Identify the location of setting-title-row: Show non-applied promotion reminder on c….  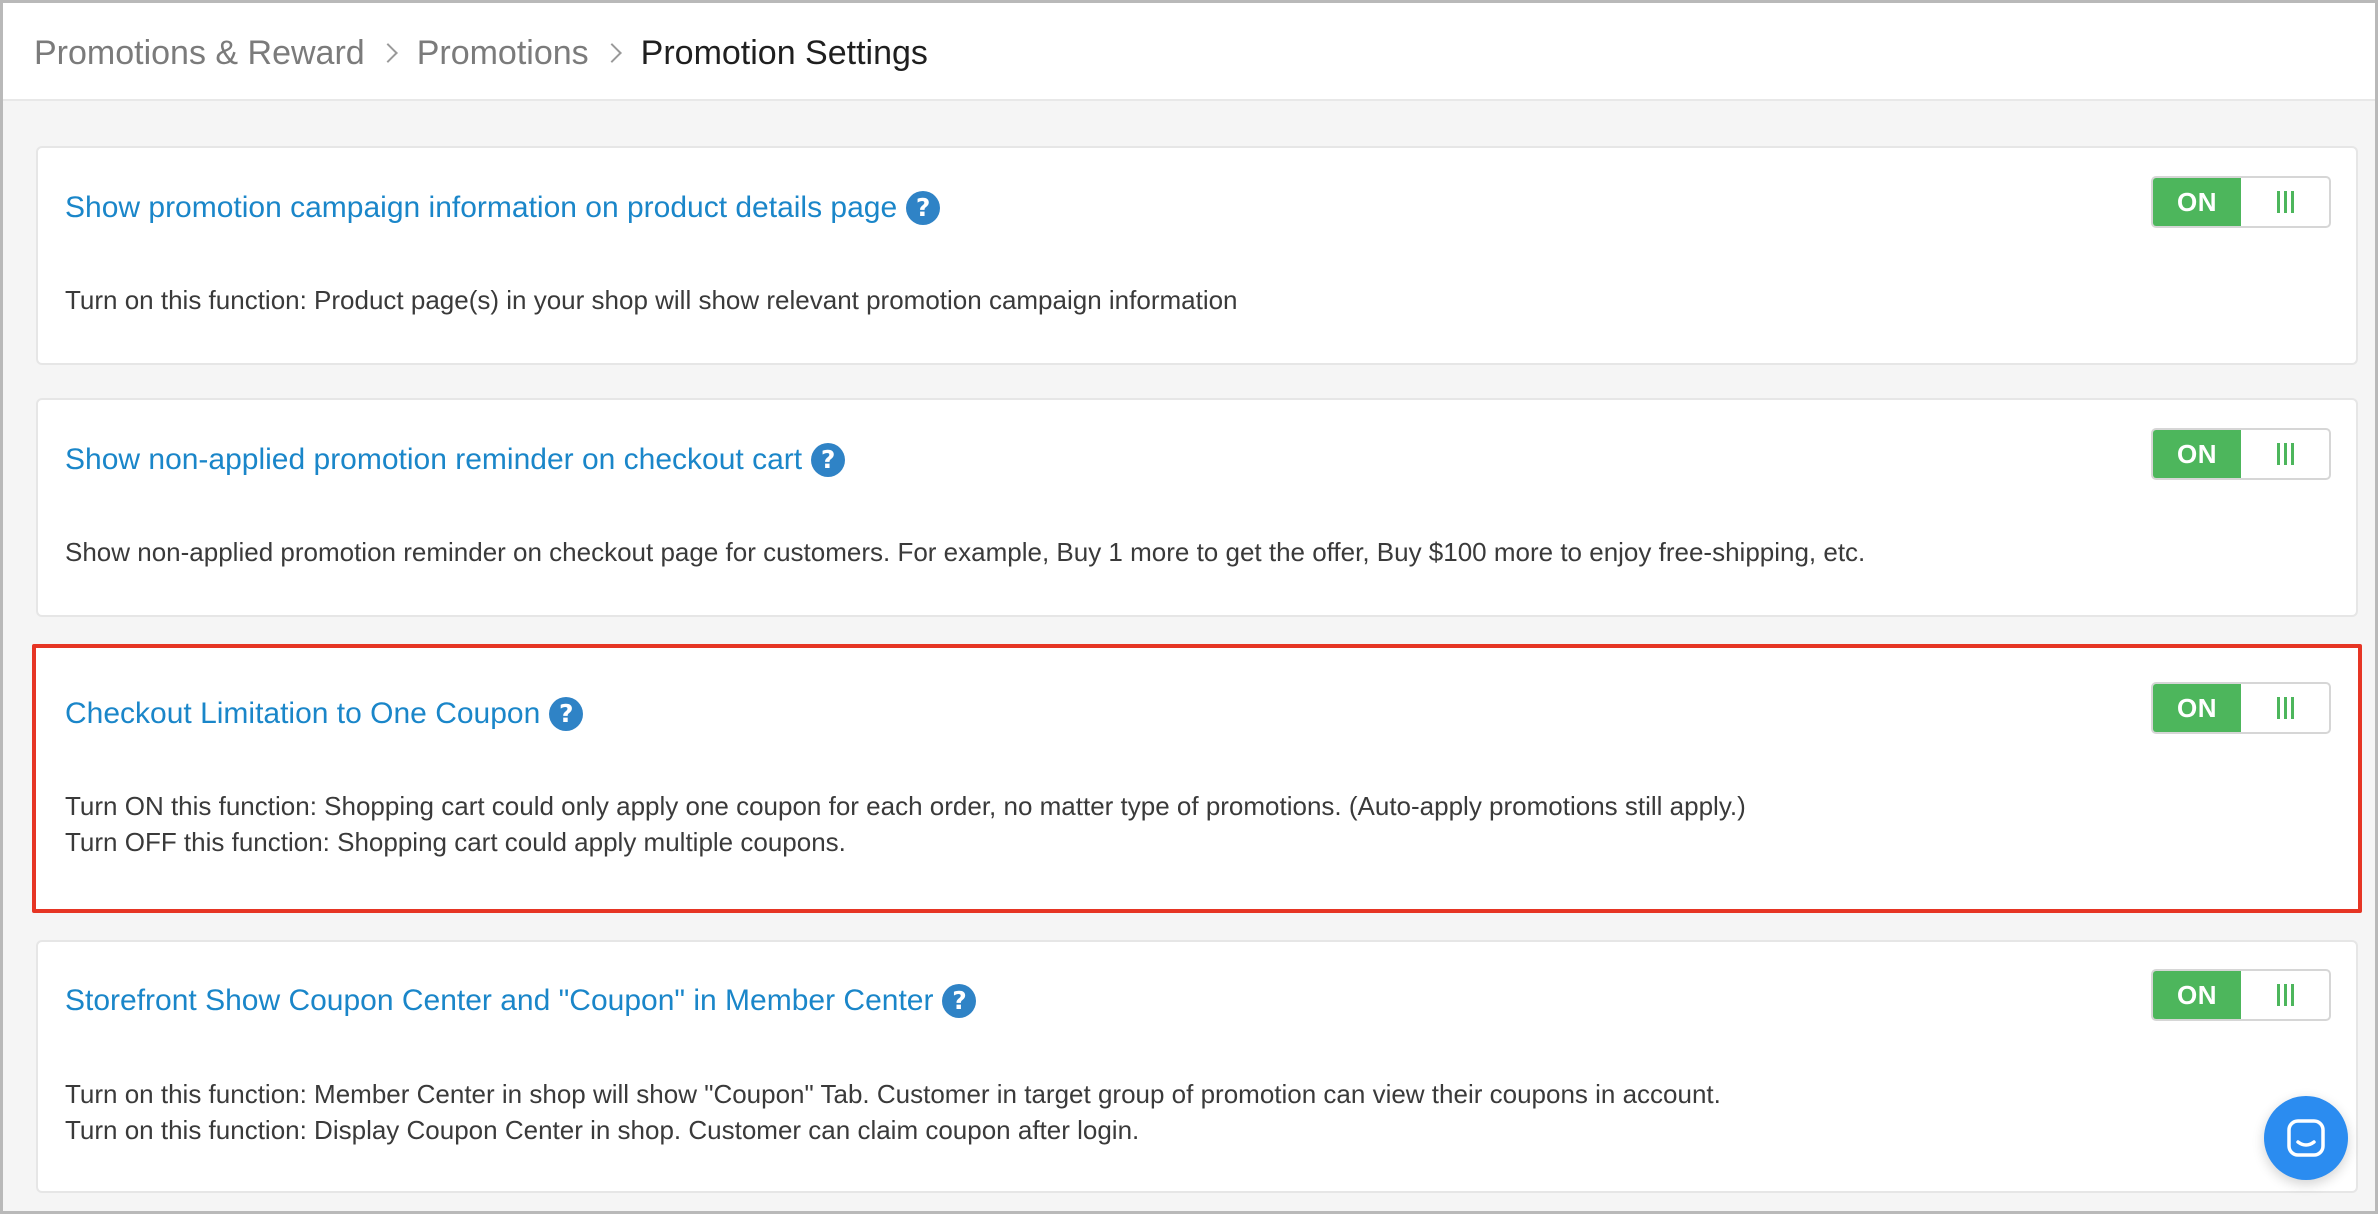
(455, 460).